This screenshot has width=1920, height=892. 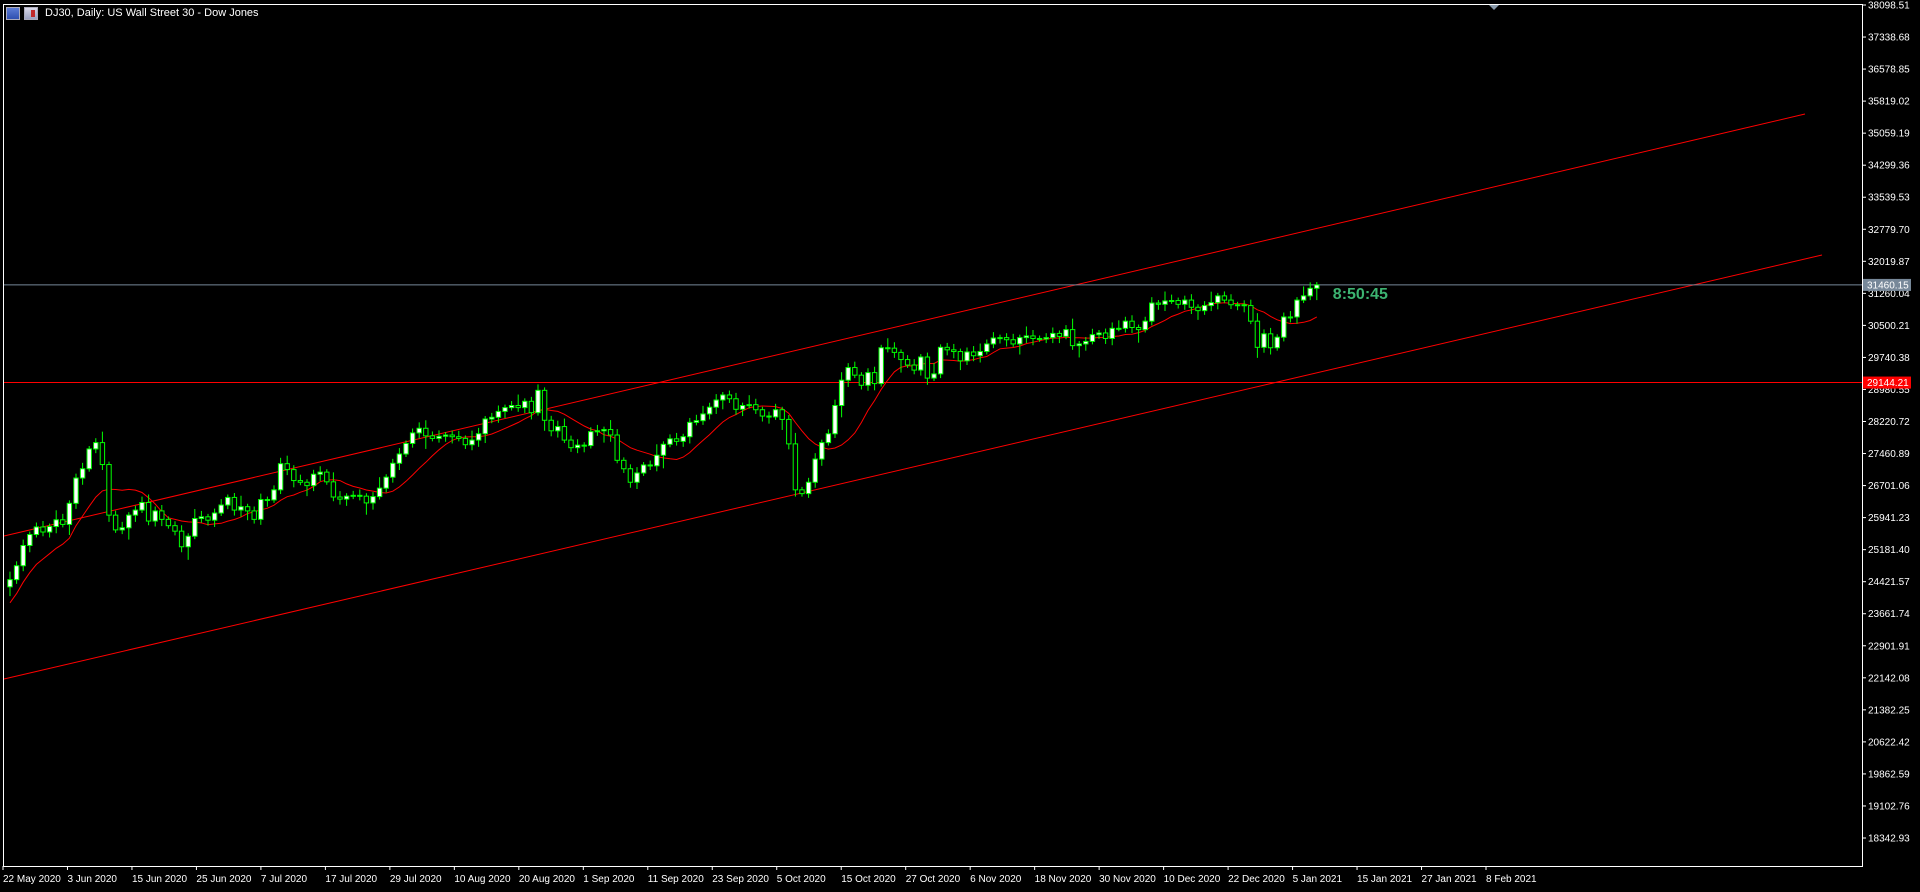 What do you see at coordinates (1889, 774) in the screenshot?
I see `price-tick-label: 19862.59` at bounding box center [1889, 774].